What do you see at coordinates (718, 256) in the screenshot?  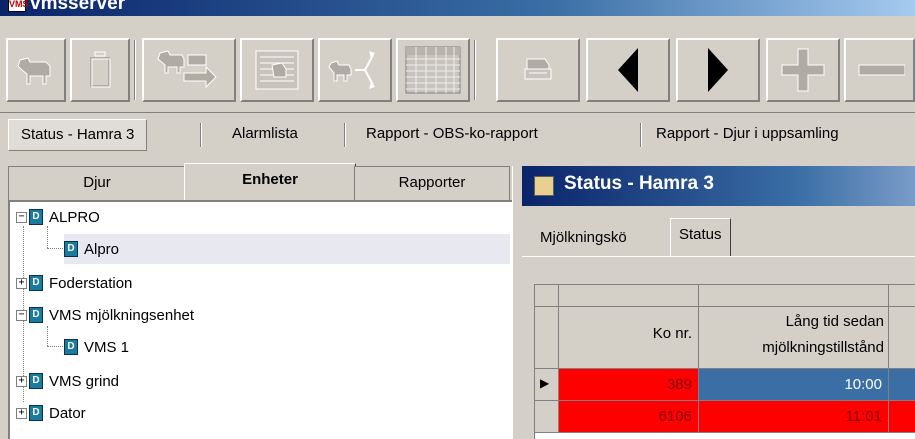 I see `tab-underline` at bounding box center [718, 256].